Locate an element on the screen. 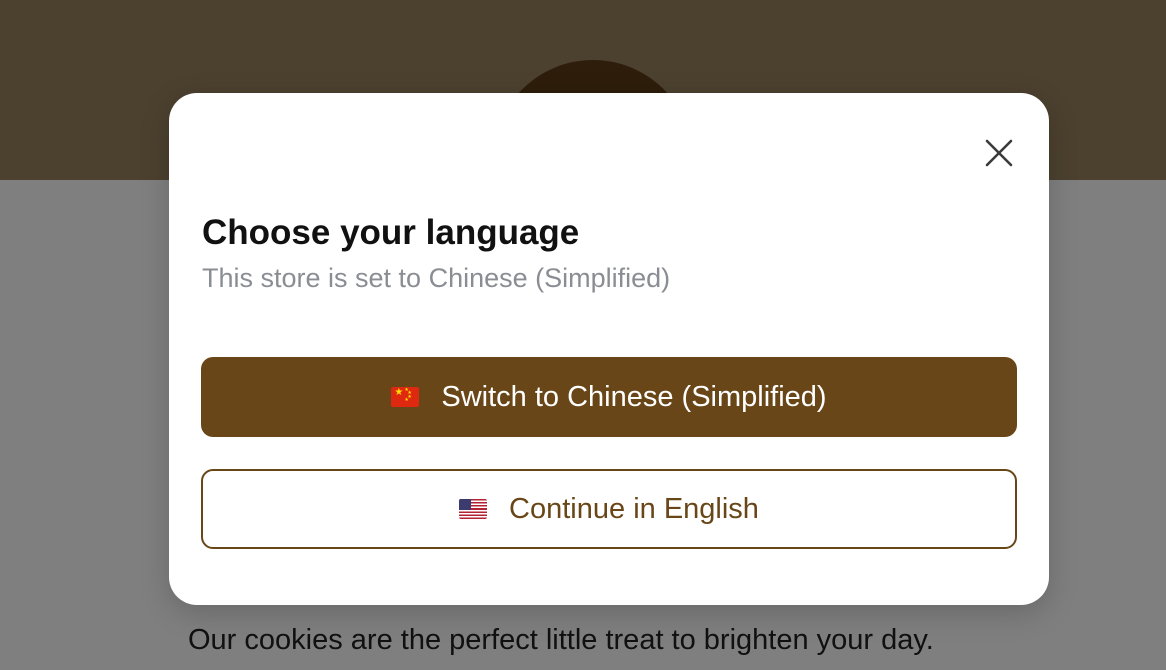 The image size is (1166, 670). close-icon is located at coordinates (999, 153).